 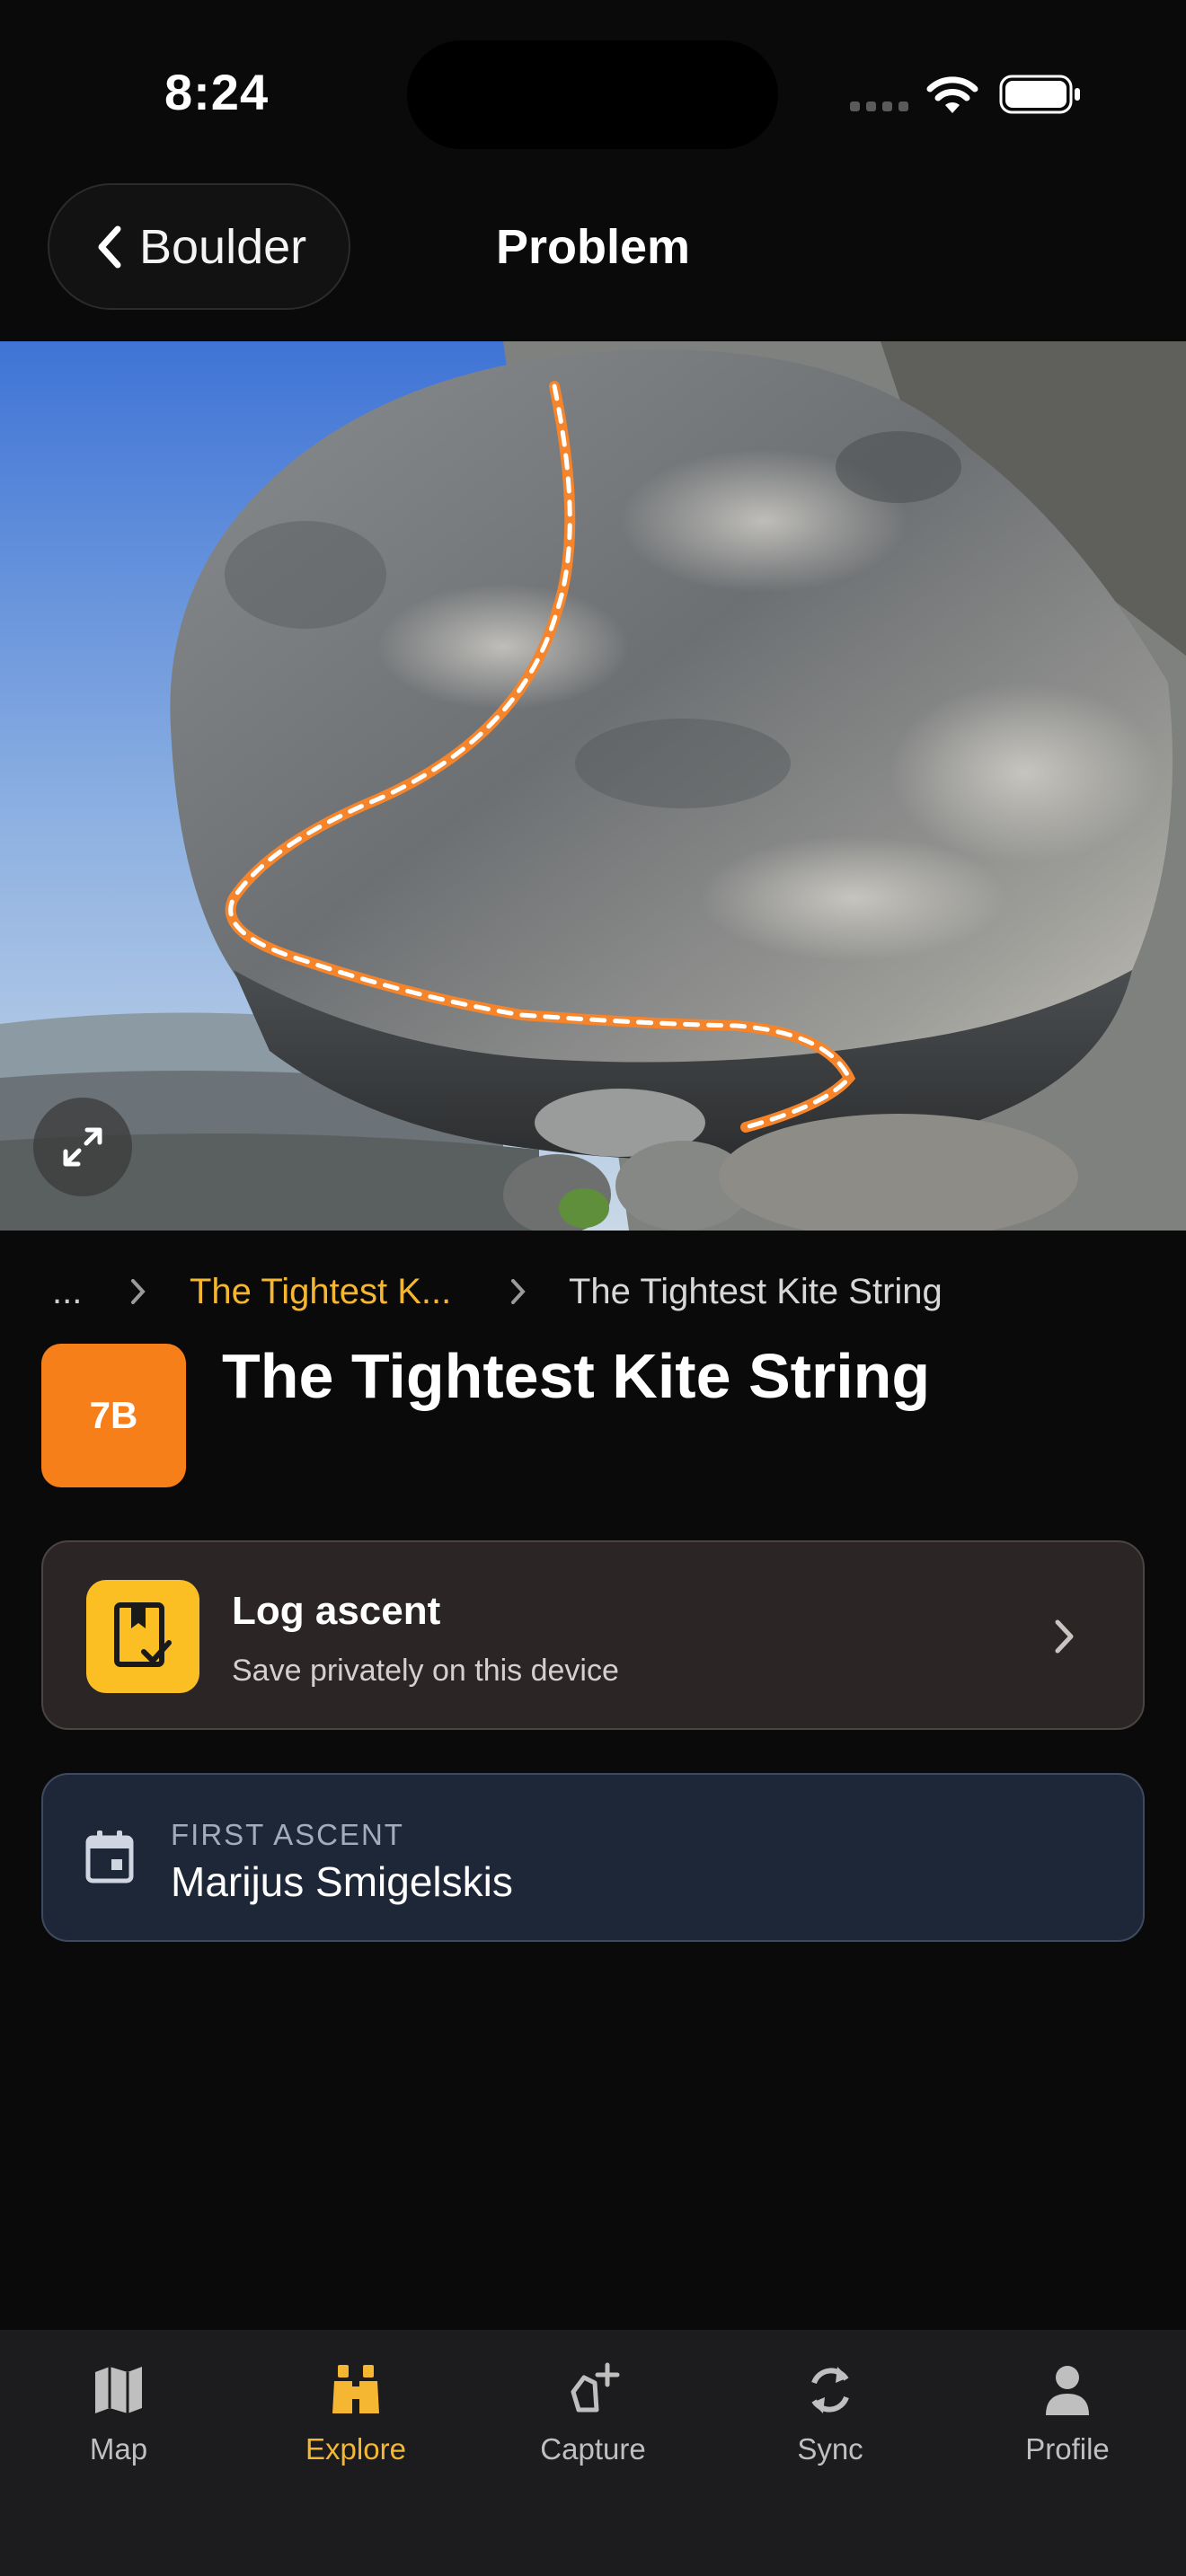 I want to click on wifi-icon, so click(x=952, y=94).